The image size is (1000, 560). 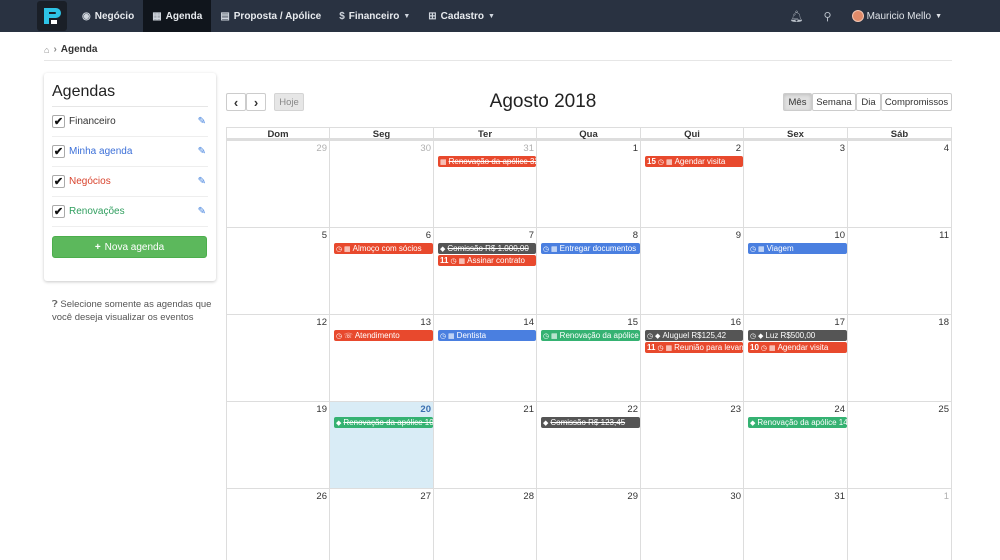 What do you see at coordinates (796, 271) in the screenshot?
I see `day-cell: 10` at bounding box center [796, 271].